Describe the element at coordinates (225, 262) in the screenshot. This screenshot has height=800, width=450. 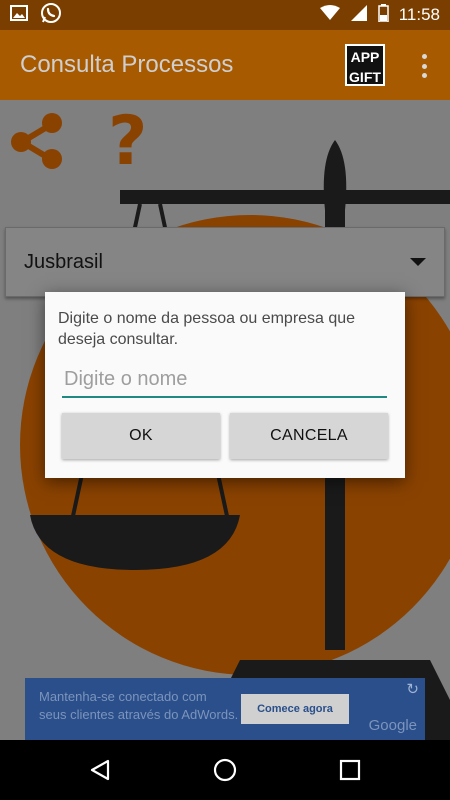
I see `source-spinner: Jusbrasil` at that location.